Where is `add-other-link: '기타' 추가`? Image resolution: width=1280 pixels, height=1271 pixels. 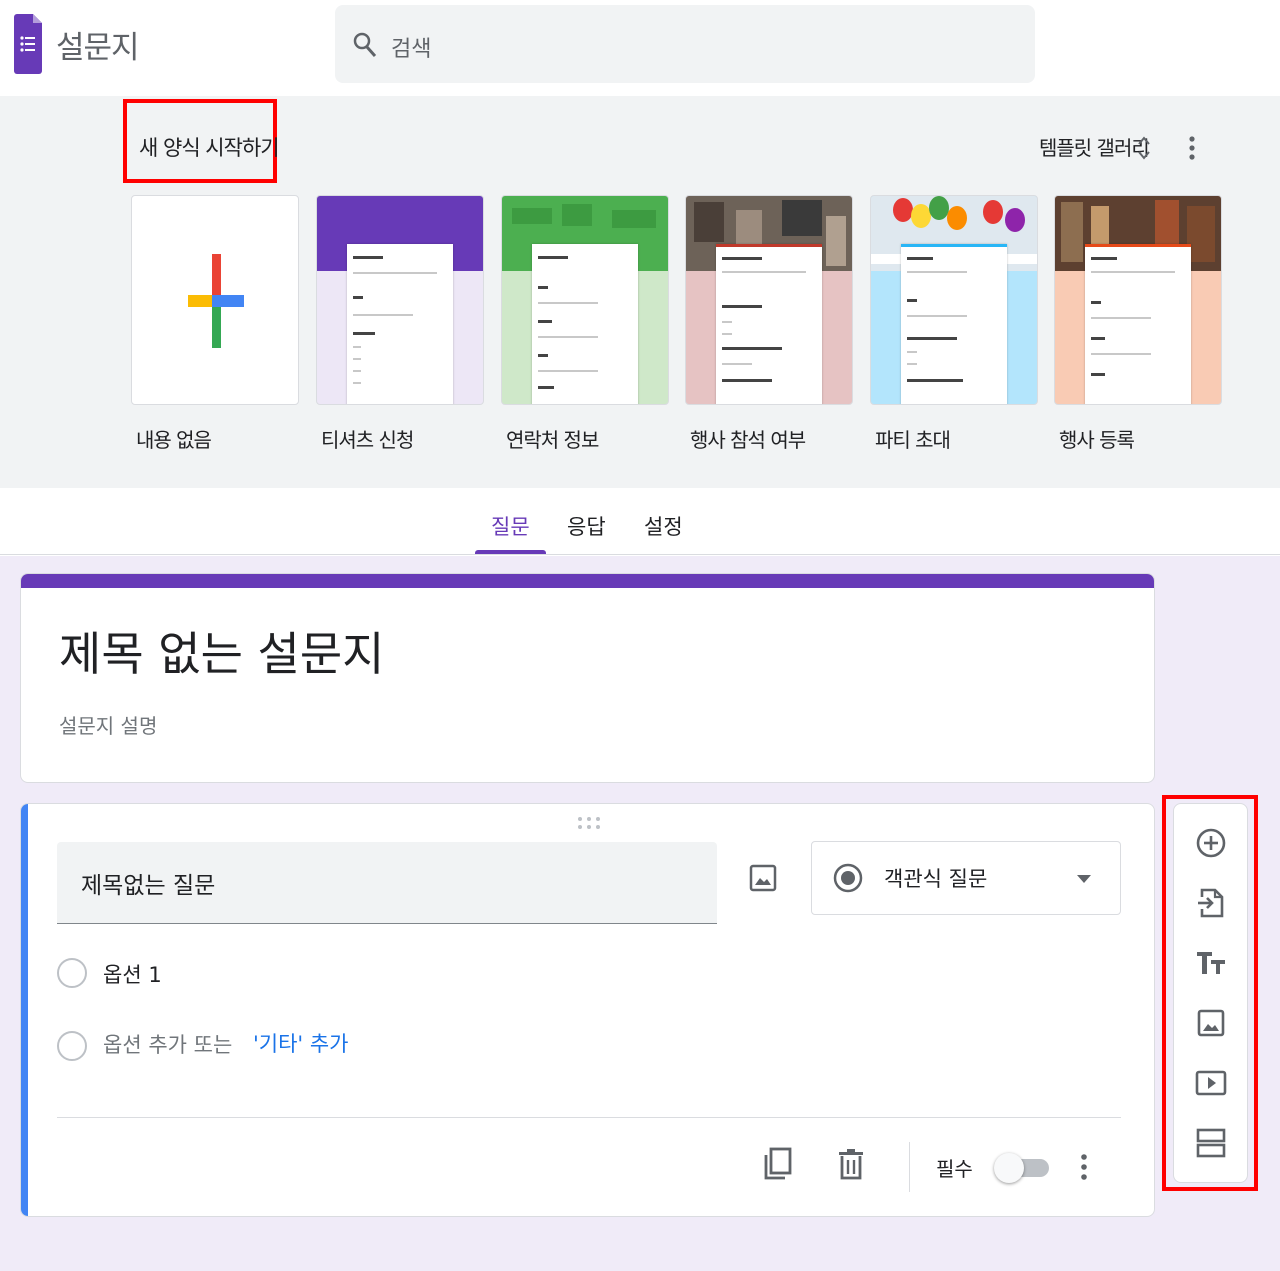 add-other-link: '기타' 추가 is located at coordinates (301, 1043).